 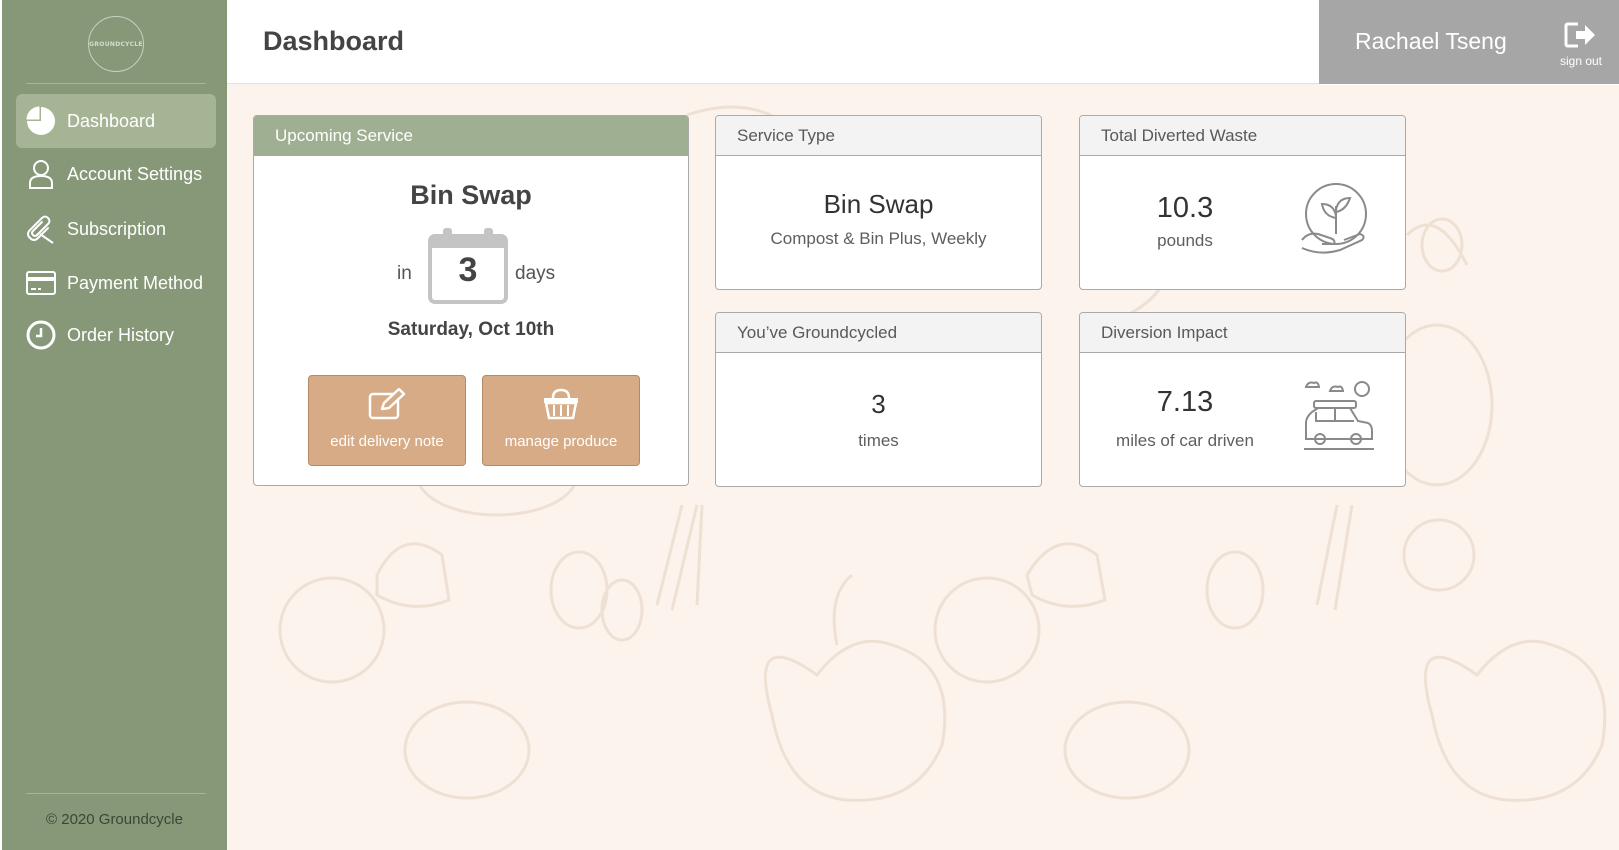 I want to click on user-bar: Rachael Tseng sign out, so click(x=1469, y=42).